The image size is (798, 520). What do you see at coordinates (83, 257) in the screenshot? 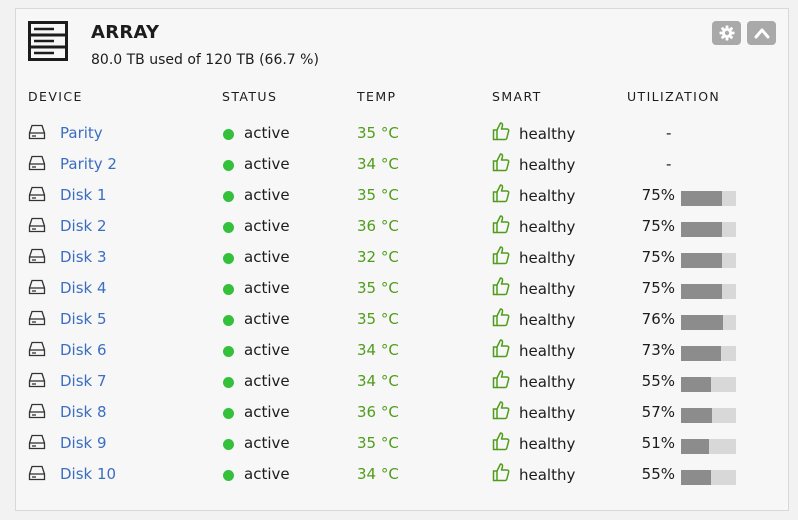
I see `device-link: Disk 3` at bounding box center [83, 257].